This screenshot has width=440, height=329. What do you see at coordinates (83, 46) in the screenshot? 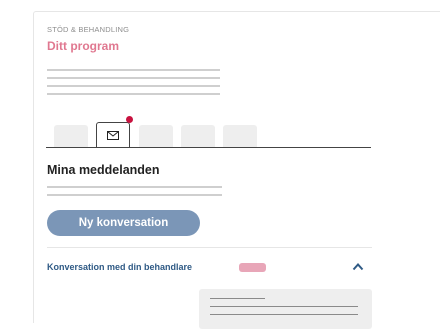
I see `page-title: Ditt program` at bounding box center [83, 46].